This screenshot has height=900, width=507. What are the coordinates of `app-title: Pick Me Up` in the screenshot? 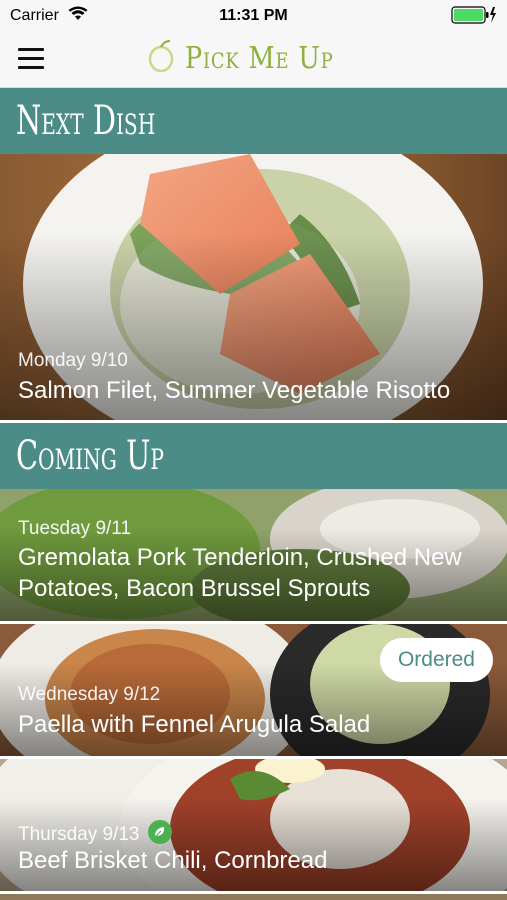 It's located at (259, 58).